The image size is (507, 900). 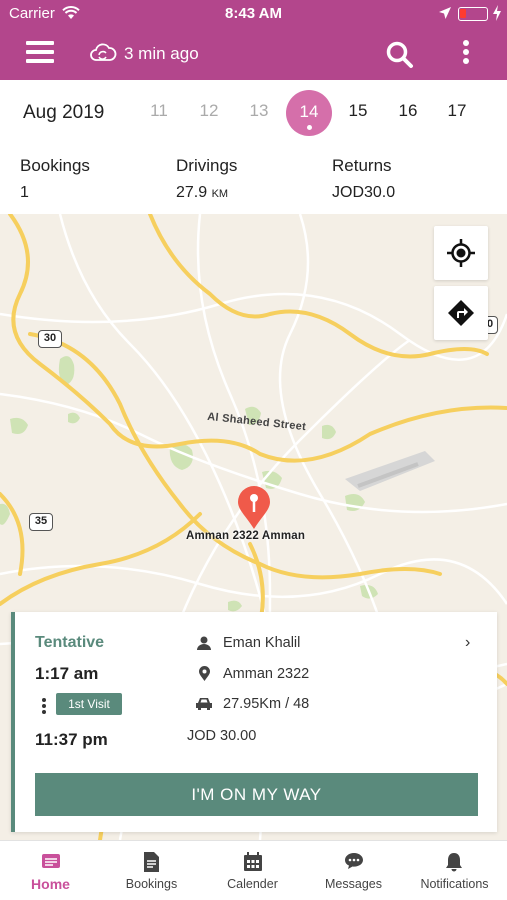 What do you see at coordinates (70, 642) in the screenshot?
I see `booking-status: Tentative` at bounding box center [70, 642].